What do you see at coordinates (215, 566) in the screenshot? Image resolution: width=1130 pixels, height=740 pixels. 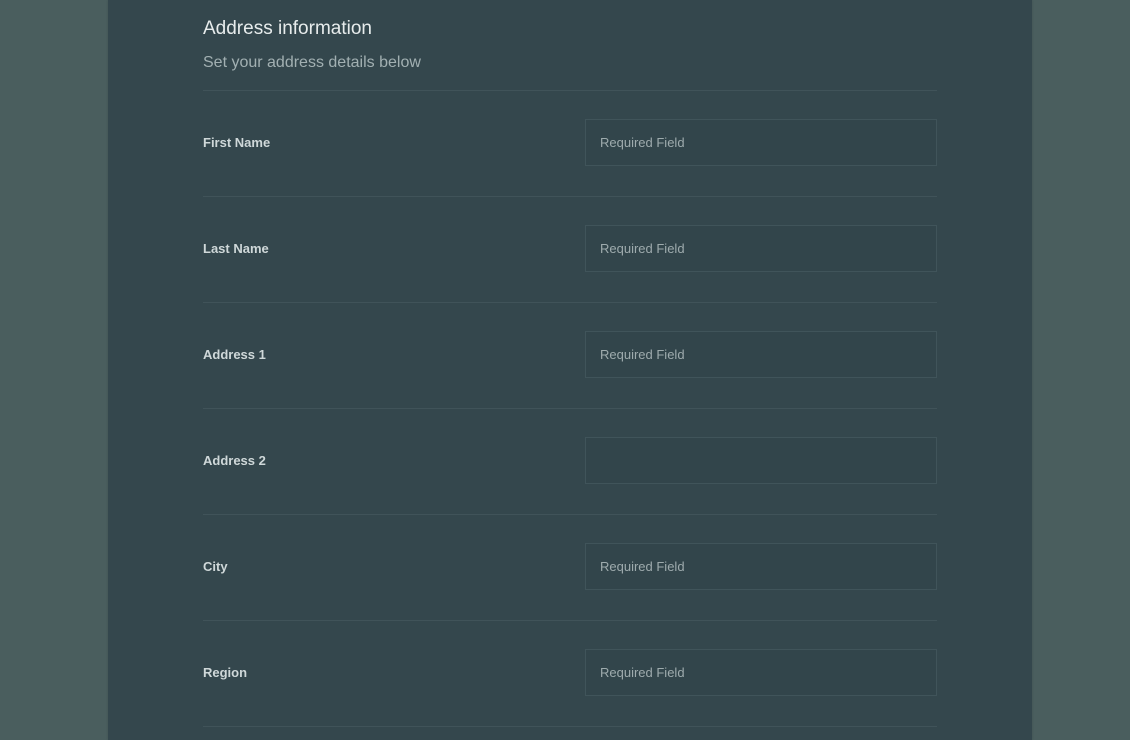 I see `city-label: City` at bounding box center [215, 566].